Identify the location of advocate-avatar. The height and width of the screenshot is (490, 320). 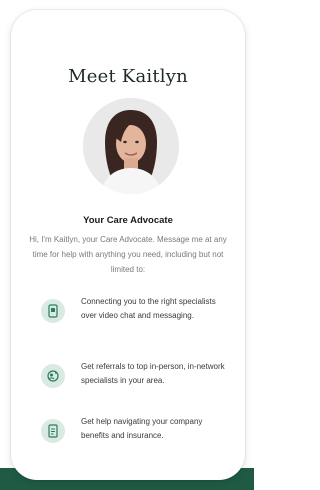
(131, 146).